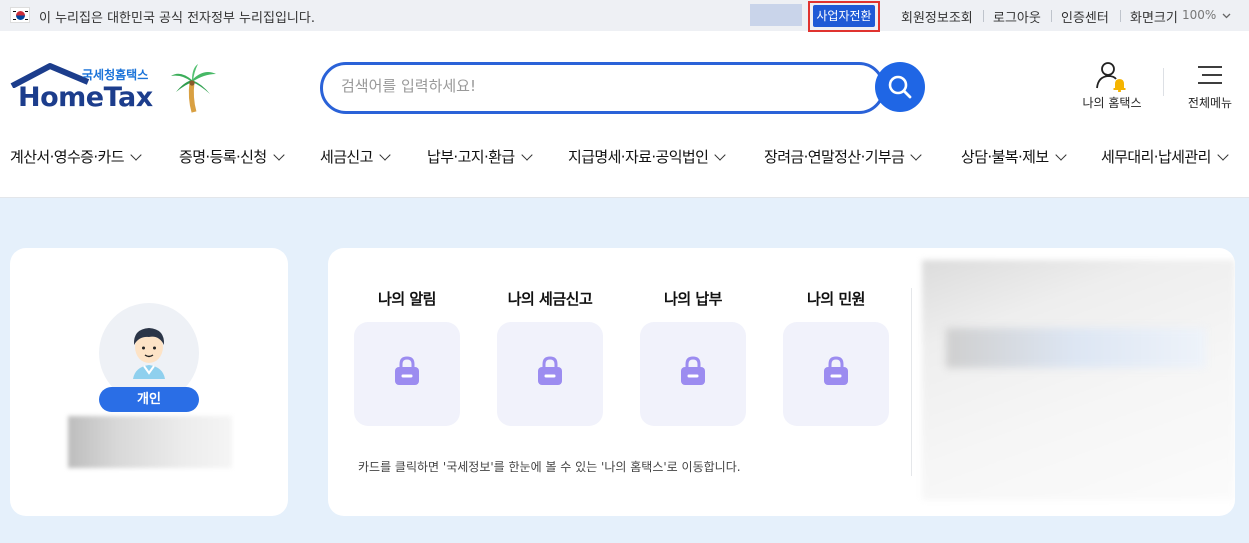  Describe the element at coordinates (1112, 103) in the screenshot. I see `my-hometax-label: 나의 홈택스` at that location.